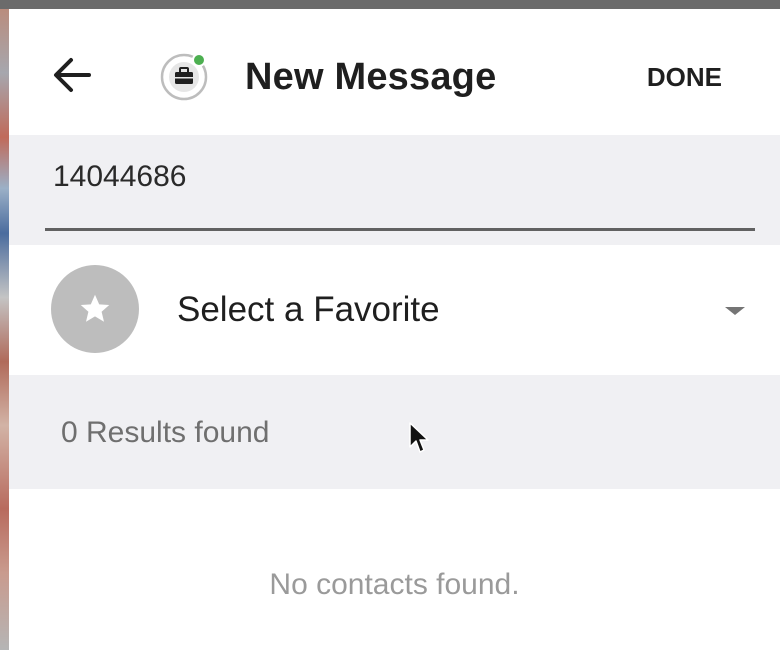 The image size is (780, 650). Describe the element at coordinates (4, 329) in the screenshot. I see `background-window-strip` at that location.